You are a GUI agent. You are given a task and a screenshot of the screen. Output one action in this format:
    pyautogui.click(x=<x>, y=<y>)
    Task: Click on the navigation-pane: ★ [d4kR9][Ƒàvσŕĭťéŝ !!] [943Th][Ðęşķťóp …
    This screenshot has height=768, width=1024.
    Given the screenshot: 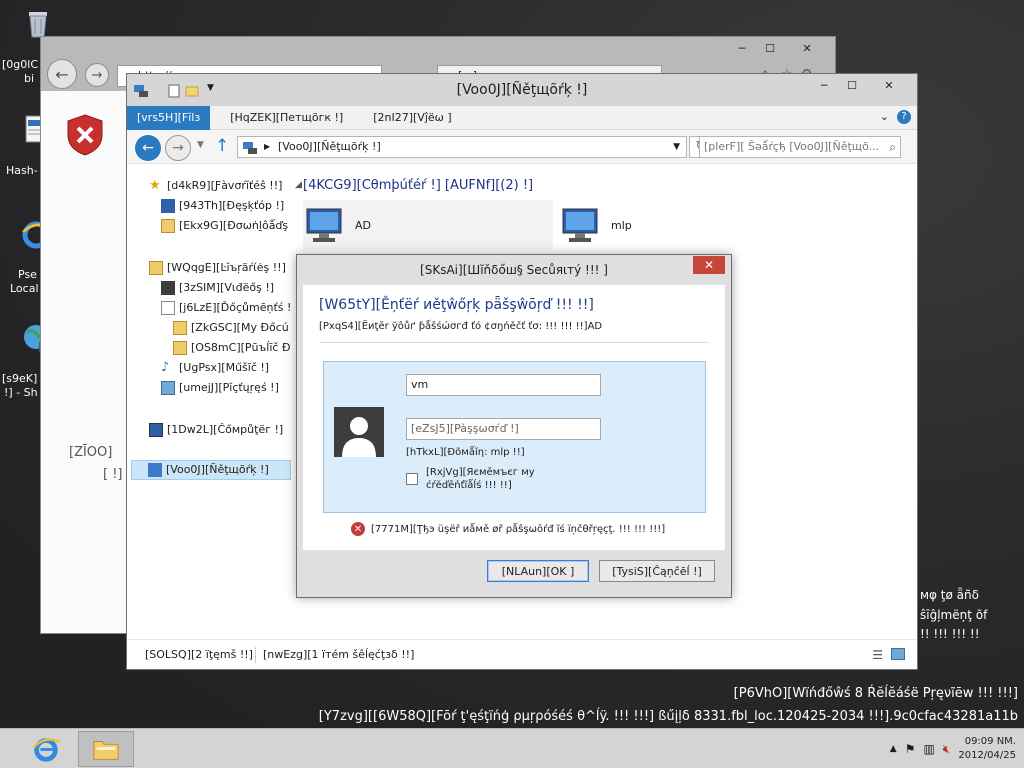 What is the action you would take?
    pyautogui.click(x=209, y=401)
    